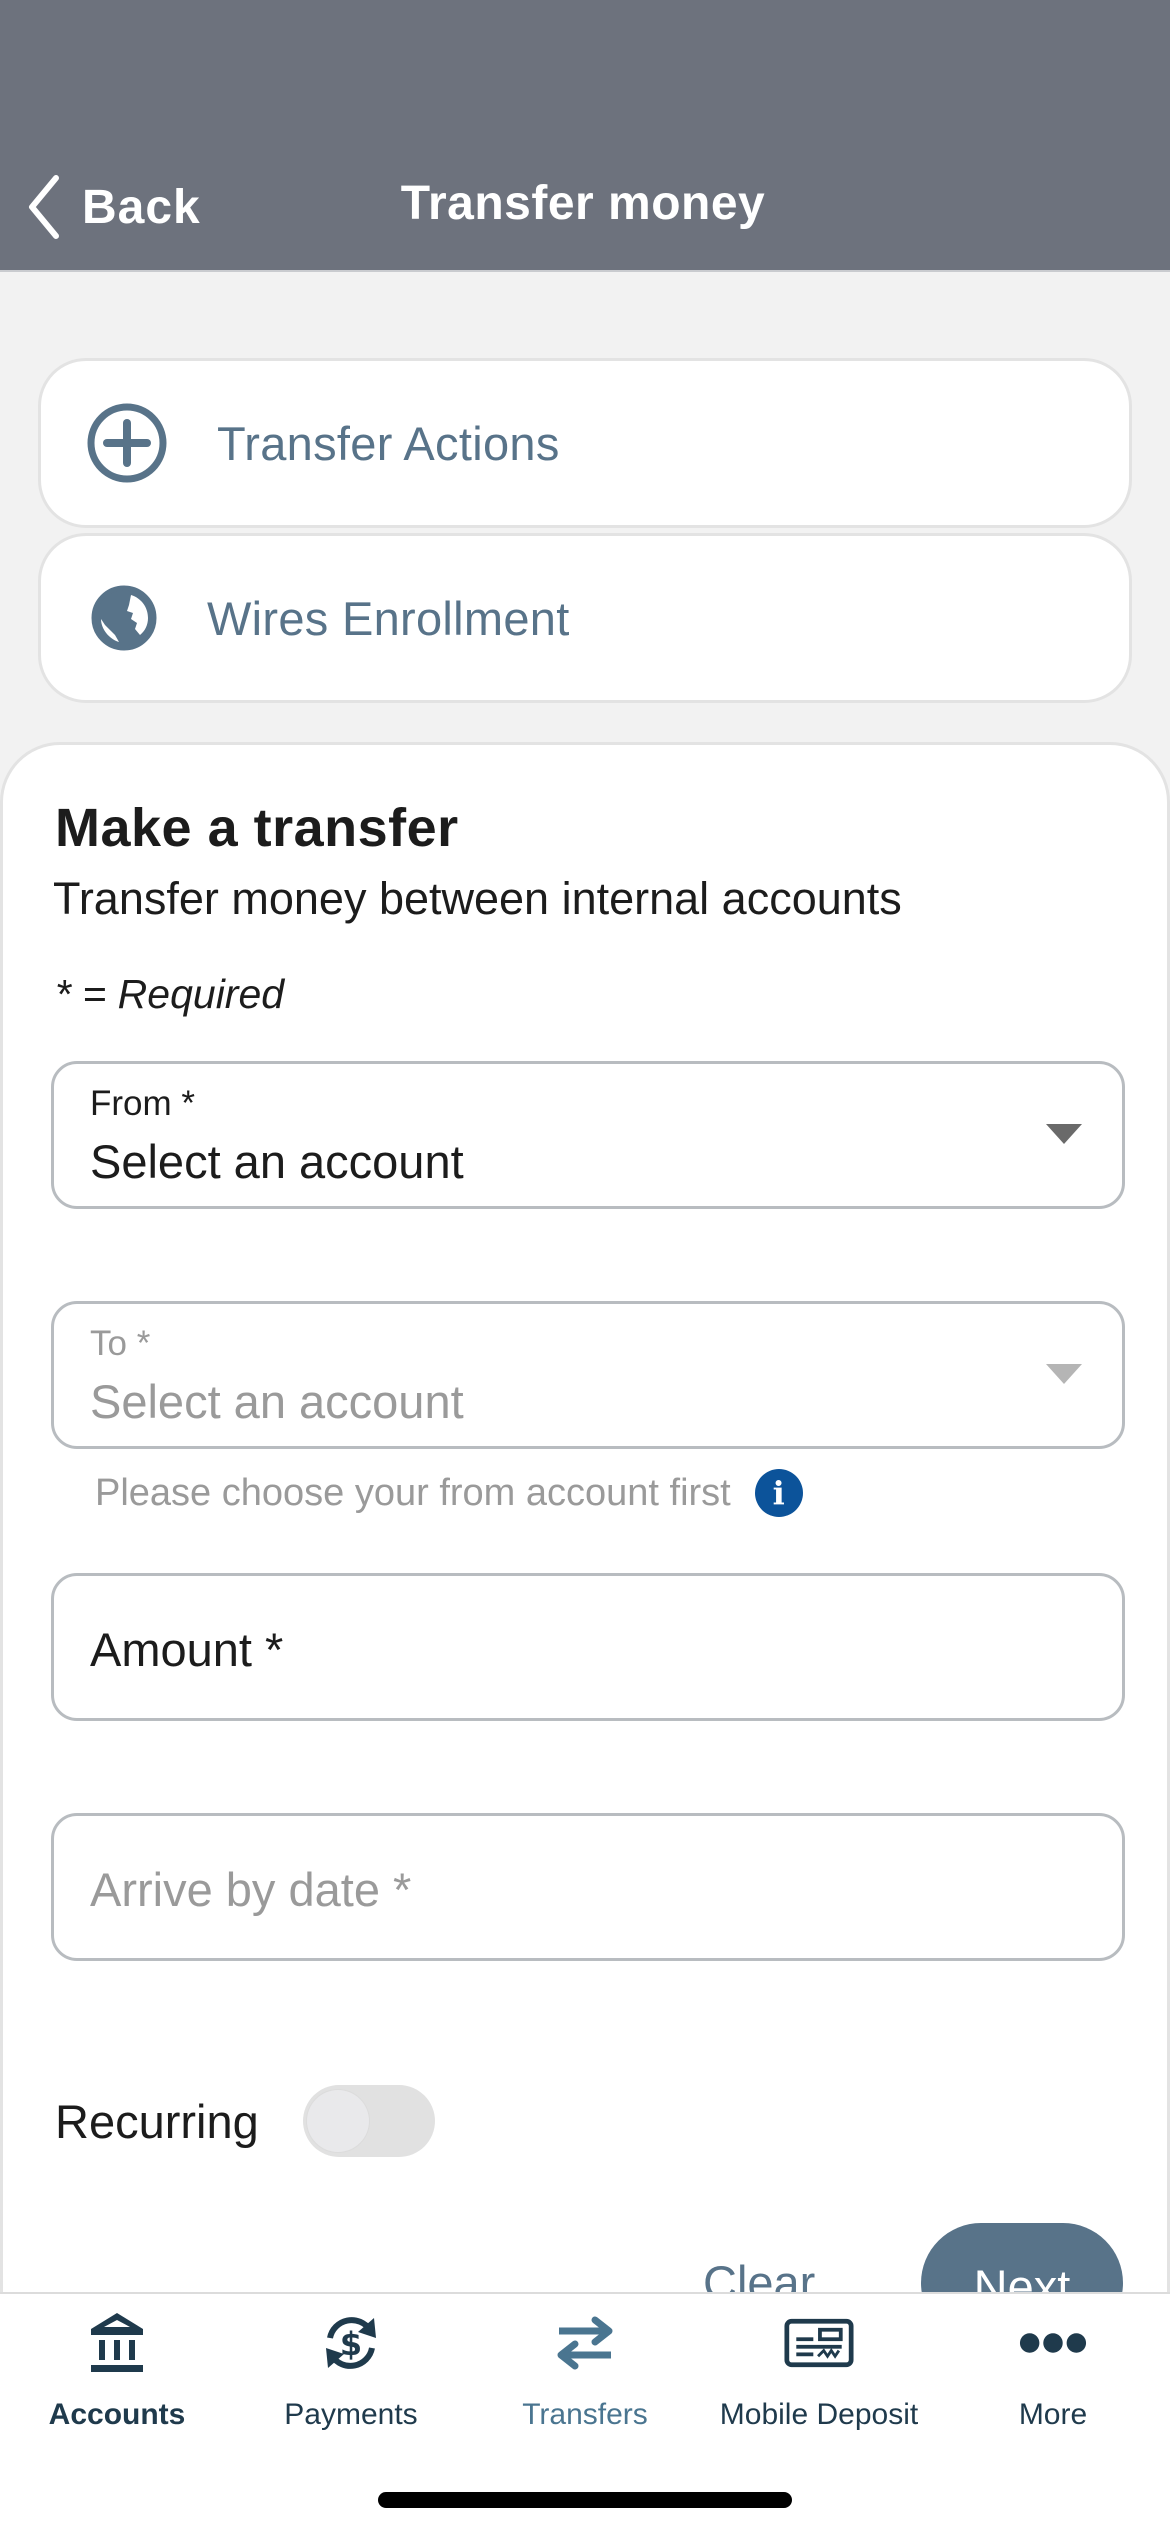 The width and height of the screenshot is (1170, 2532). What do you see at coordinates (588, 1135) in the screenshot?
I see `from-account-select: From * Select an account` at bounding box center [588, 1135].